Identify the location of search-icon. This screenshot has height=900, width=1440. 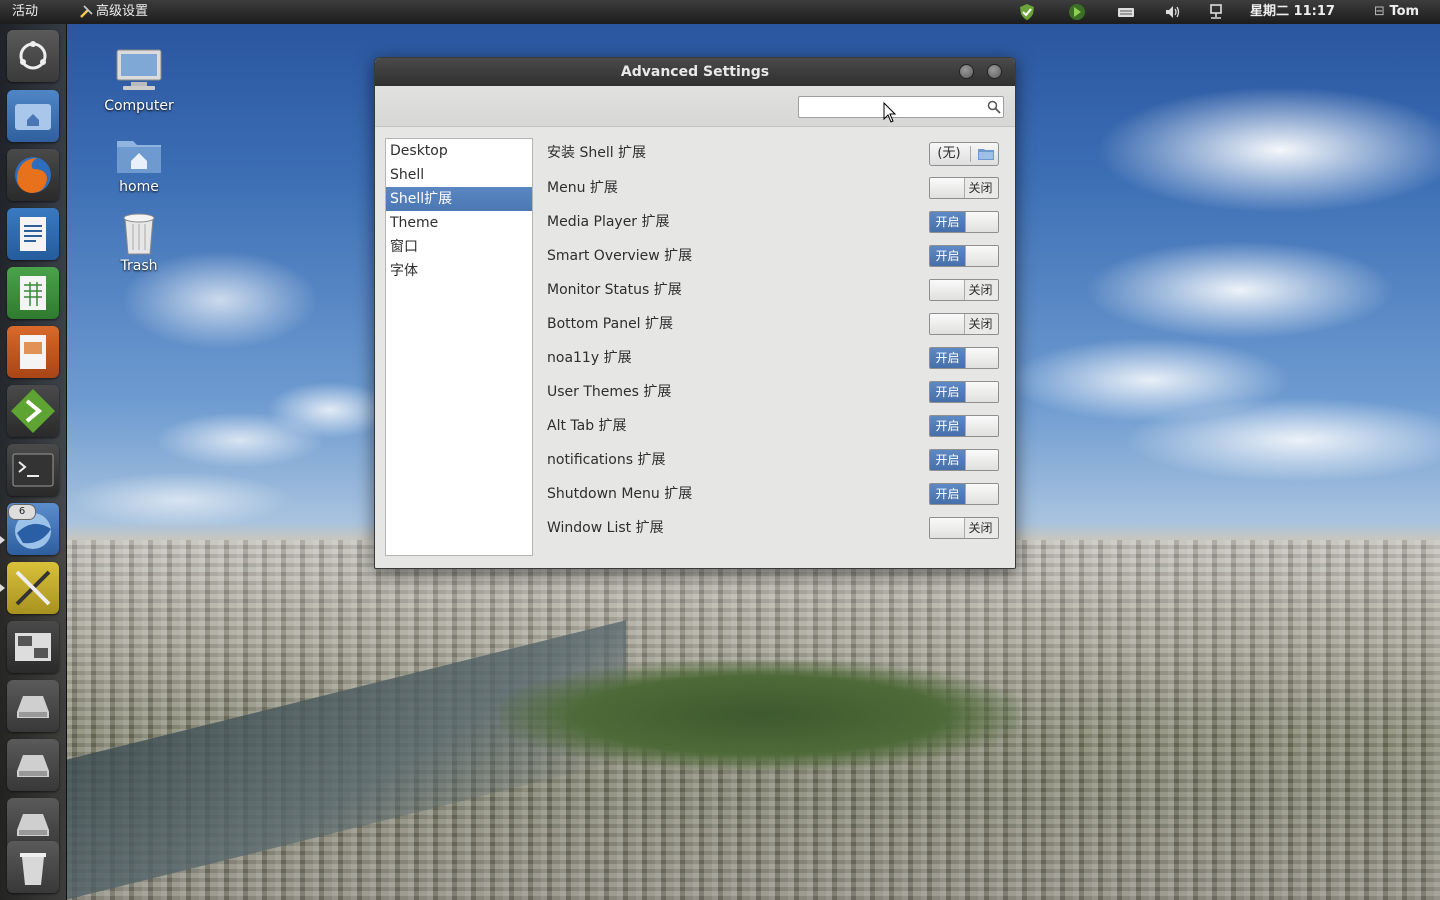
(994, 107).